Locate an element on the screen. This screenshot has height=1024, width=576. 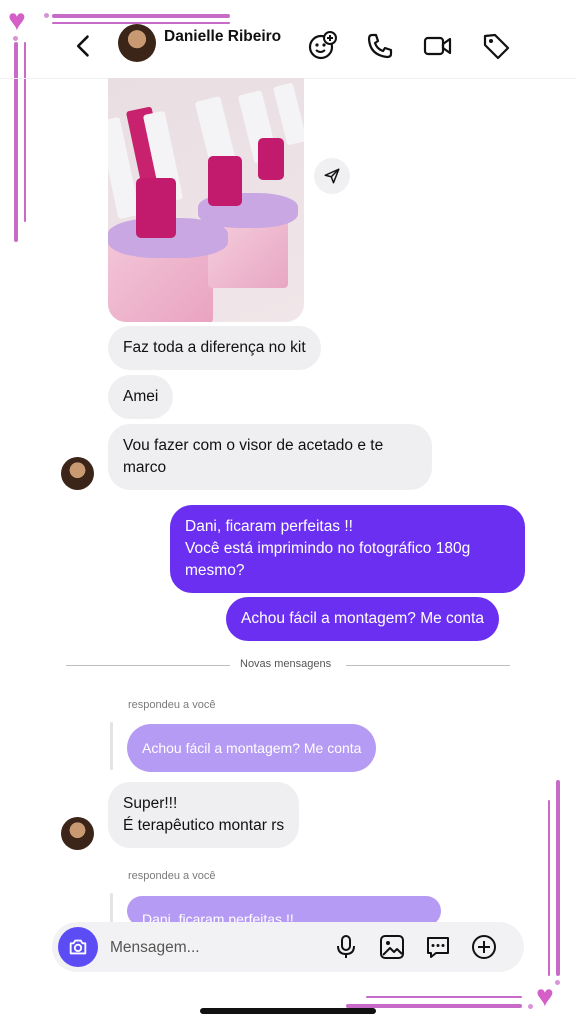
microphone-icon is located at coordinates (346, 947).